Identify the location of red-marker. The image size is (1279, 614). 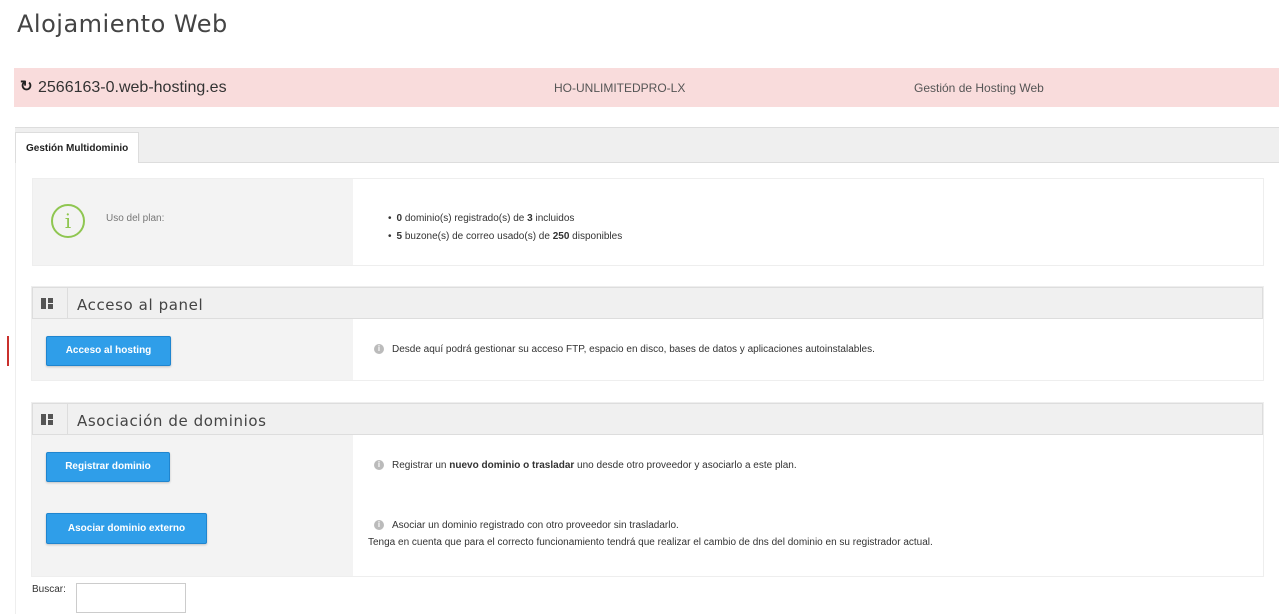
(8, 351).